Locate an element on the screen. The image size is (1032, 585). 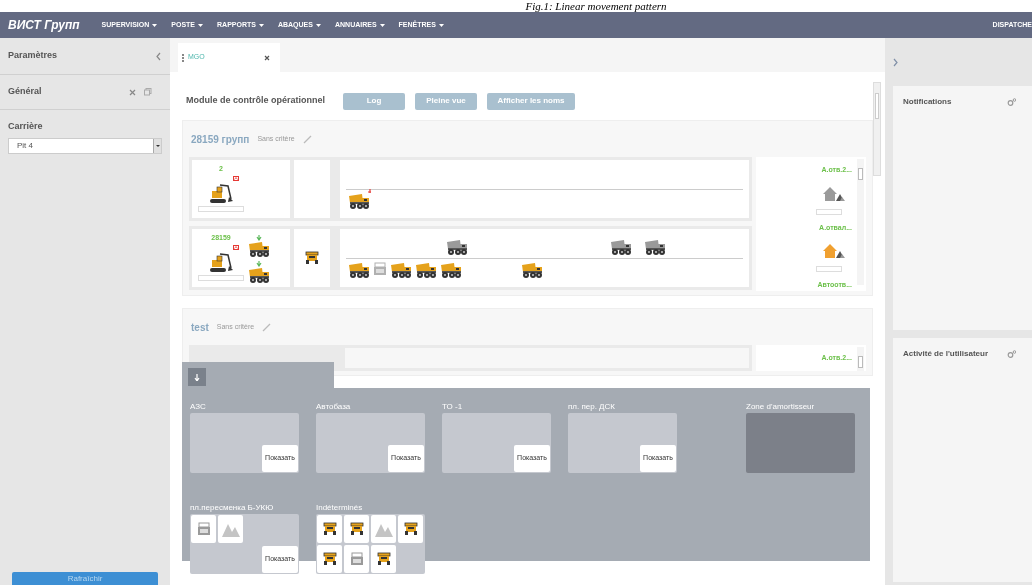
chevron-right-icon is located at coordinates (896, 62).